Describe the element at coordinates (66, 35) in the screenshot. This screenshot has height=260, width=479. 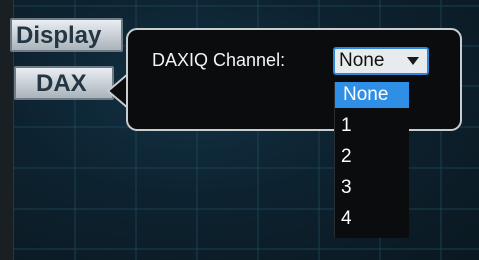
I see `display-button: Display` at that location.